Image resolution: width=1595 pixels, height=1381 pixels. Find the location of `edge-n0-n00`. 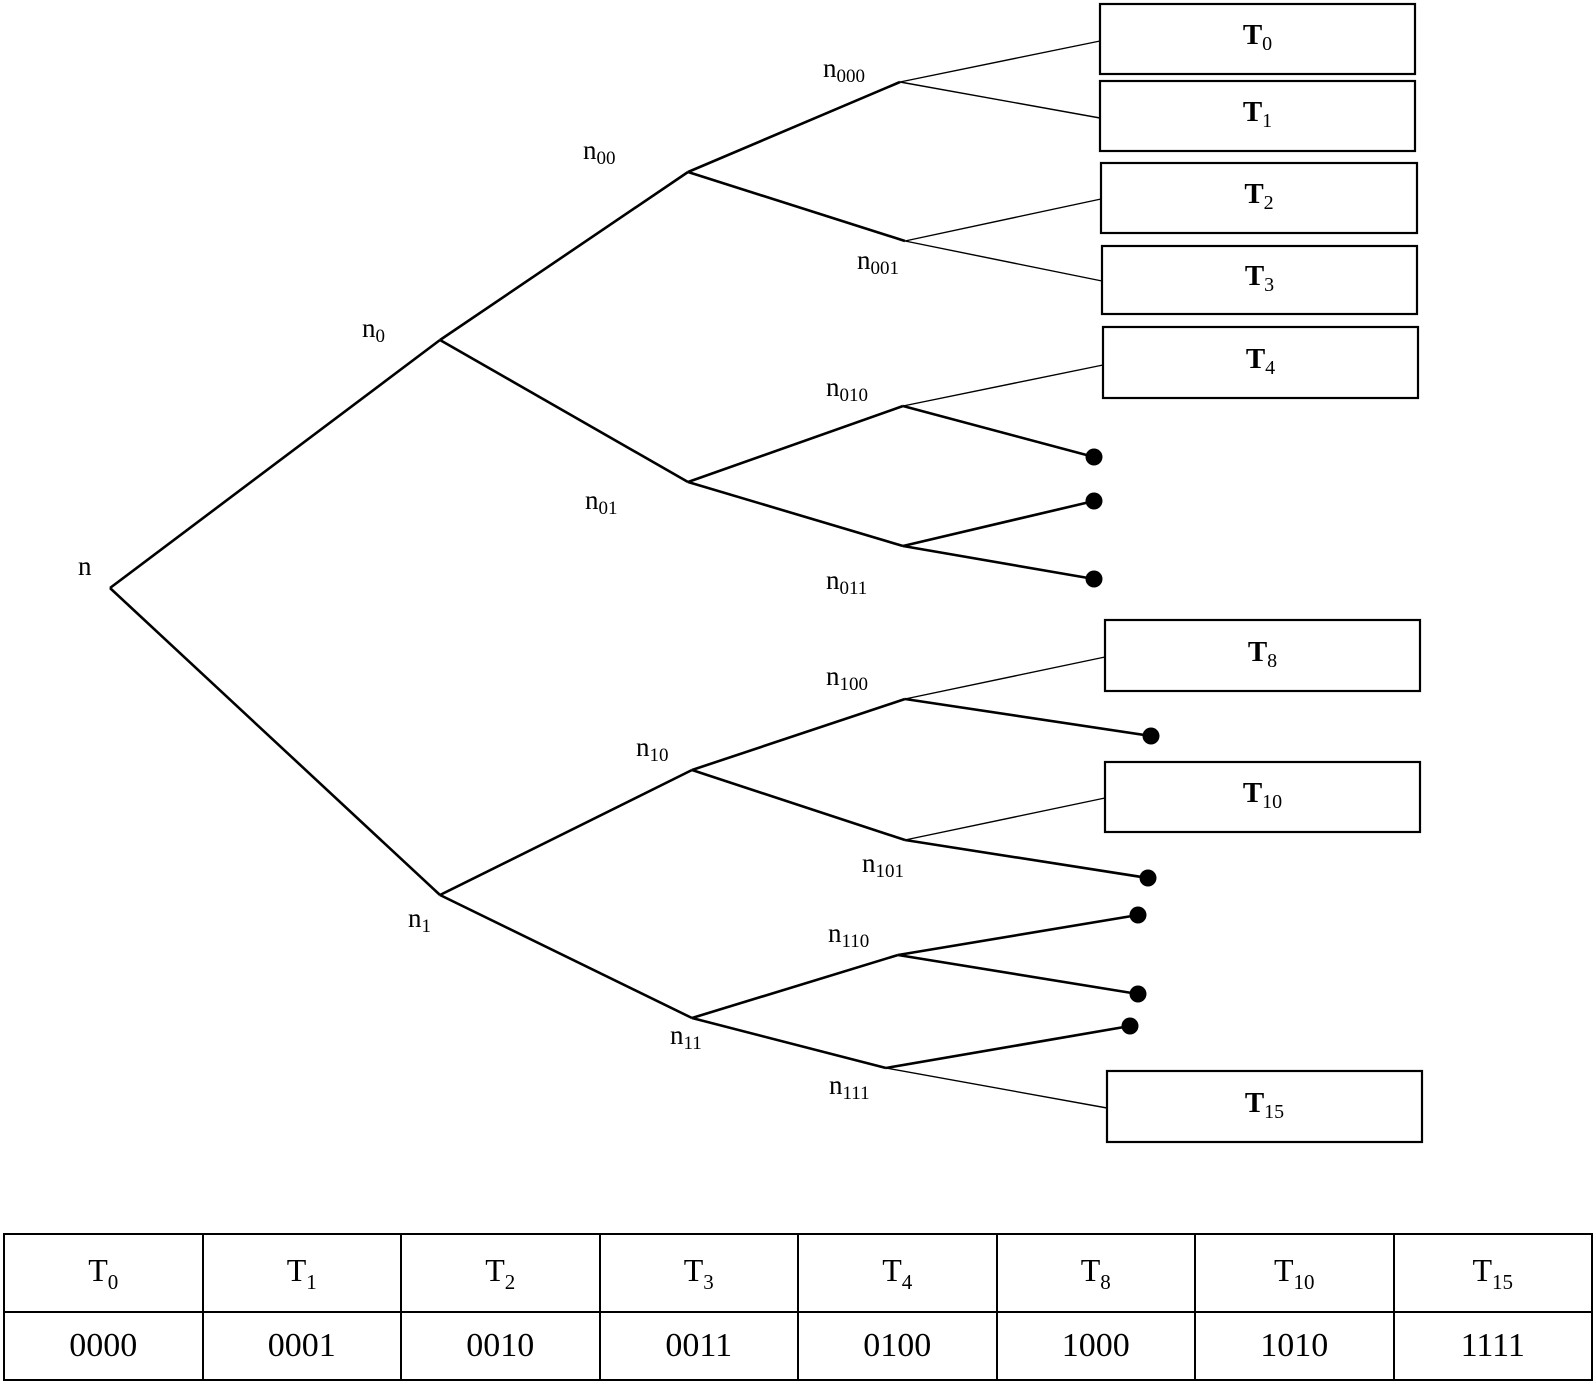

edge-n0-n00 is located at coordinates (564, 256).